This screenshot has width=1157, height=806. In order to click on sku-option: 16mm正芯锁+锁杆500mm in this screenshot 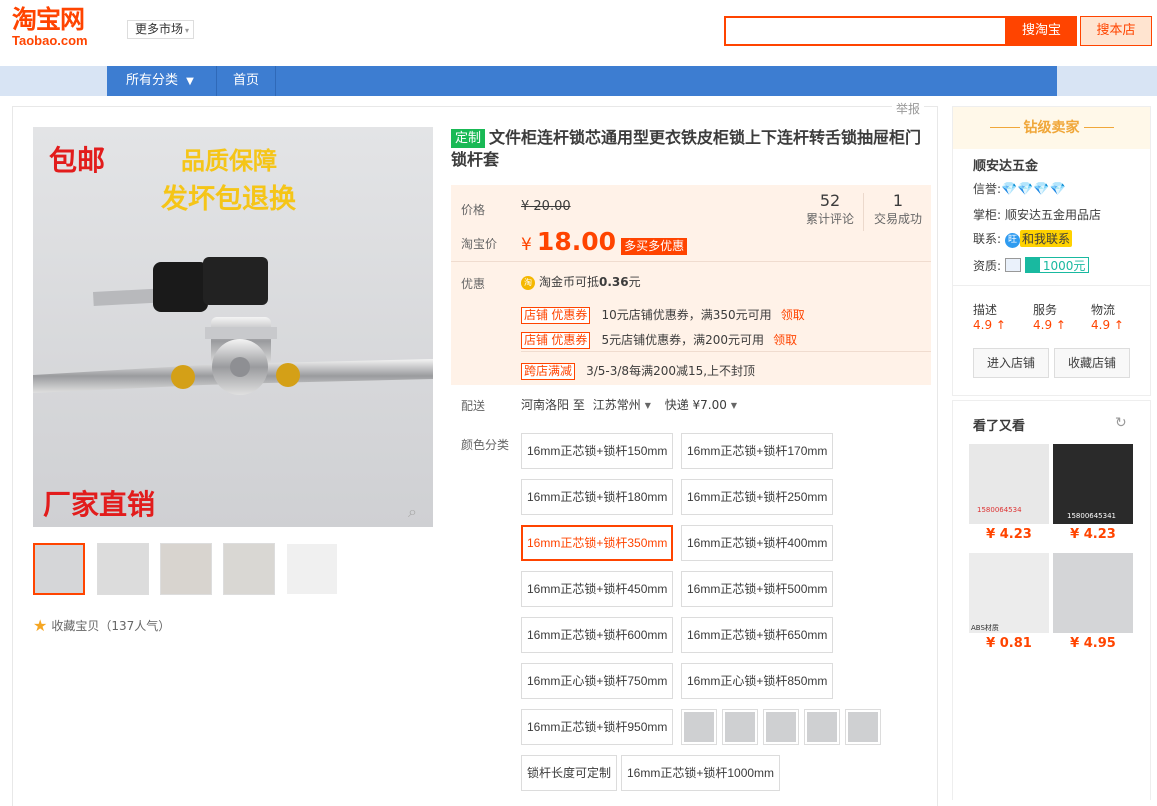, I will do `click(757, 589)`.